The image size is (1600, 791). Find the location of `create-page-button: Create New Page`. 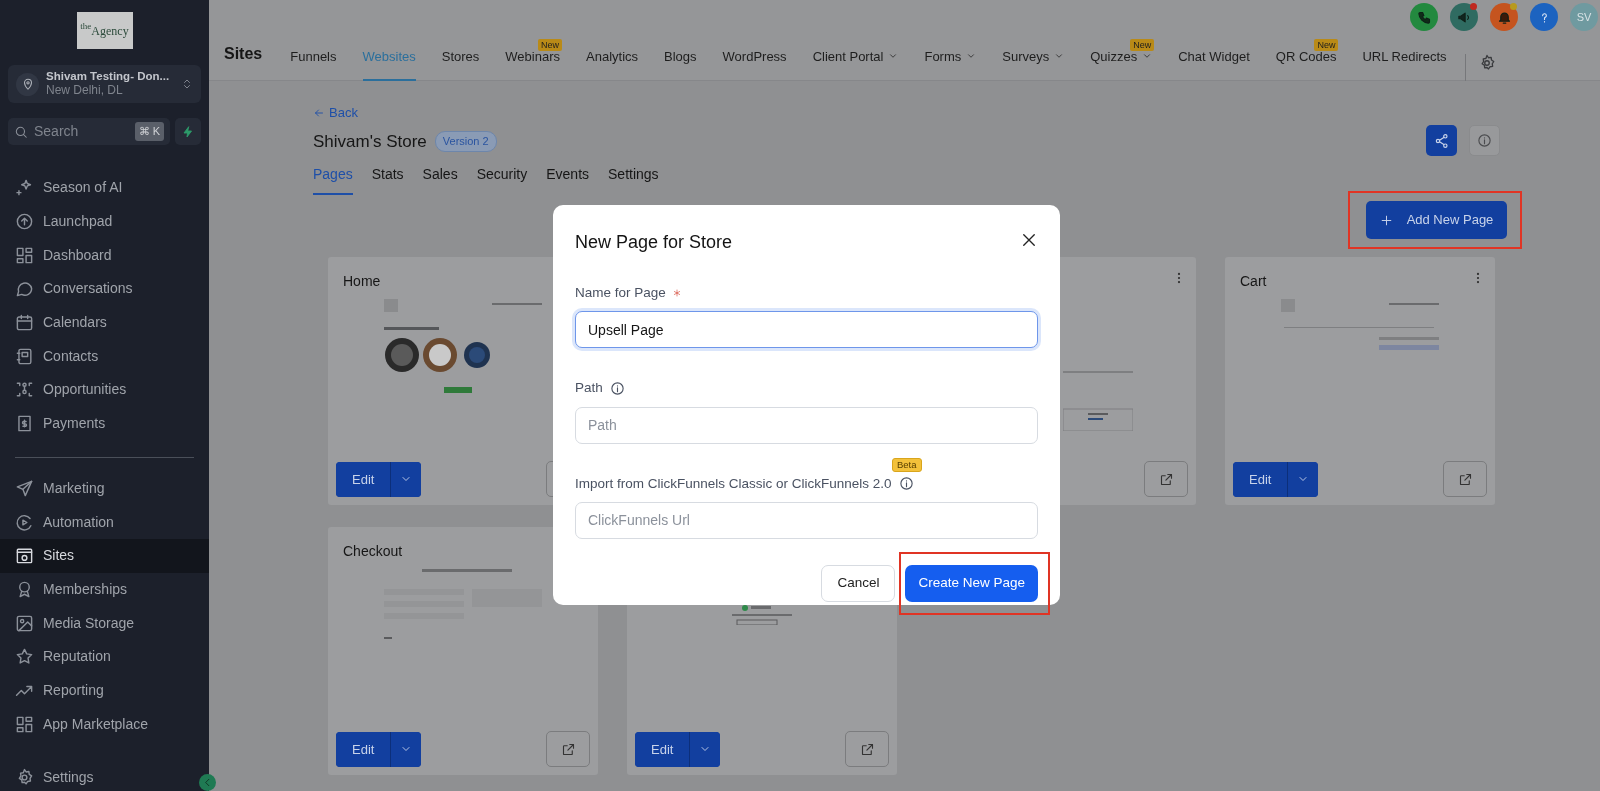

create-page-button: Create New Page is located at coordinates (971, 583).